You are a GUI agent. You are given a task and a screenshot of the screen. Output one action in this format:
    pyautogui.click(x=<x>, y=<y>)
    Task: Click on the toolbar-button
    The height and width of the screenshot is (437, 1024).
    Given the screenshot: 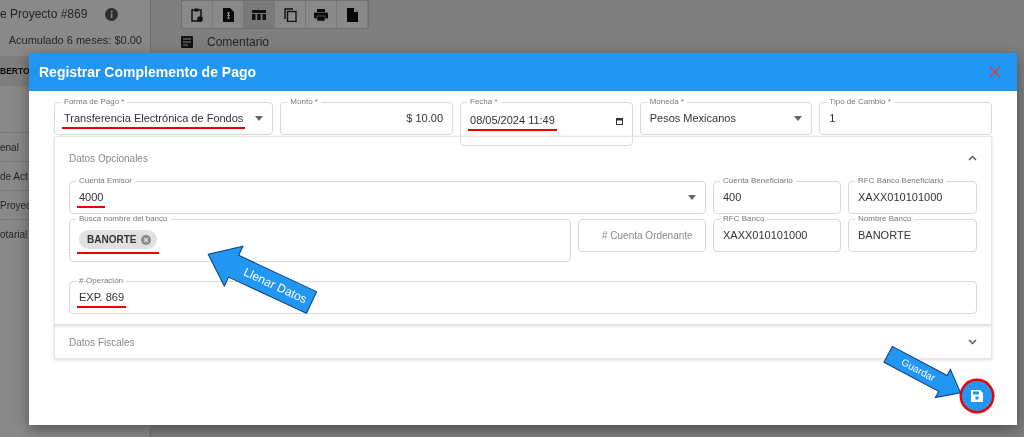 What is the action you would take?
    pyautogui.click(x=259, y=14)
    